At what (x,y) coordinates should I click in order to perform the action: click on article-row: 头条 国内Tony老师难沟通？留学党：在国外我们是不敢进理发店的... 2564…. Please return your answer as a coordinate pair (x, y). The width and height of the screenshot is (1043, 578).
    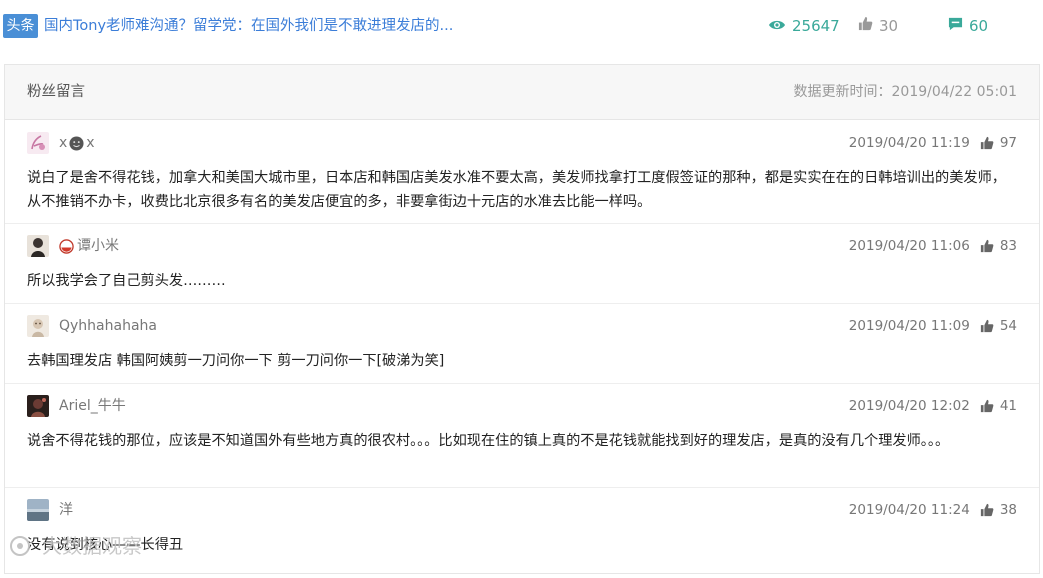
    Looking at the image, I should click on (521, 26).